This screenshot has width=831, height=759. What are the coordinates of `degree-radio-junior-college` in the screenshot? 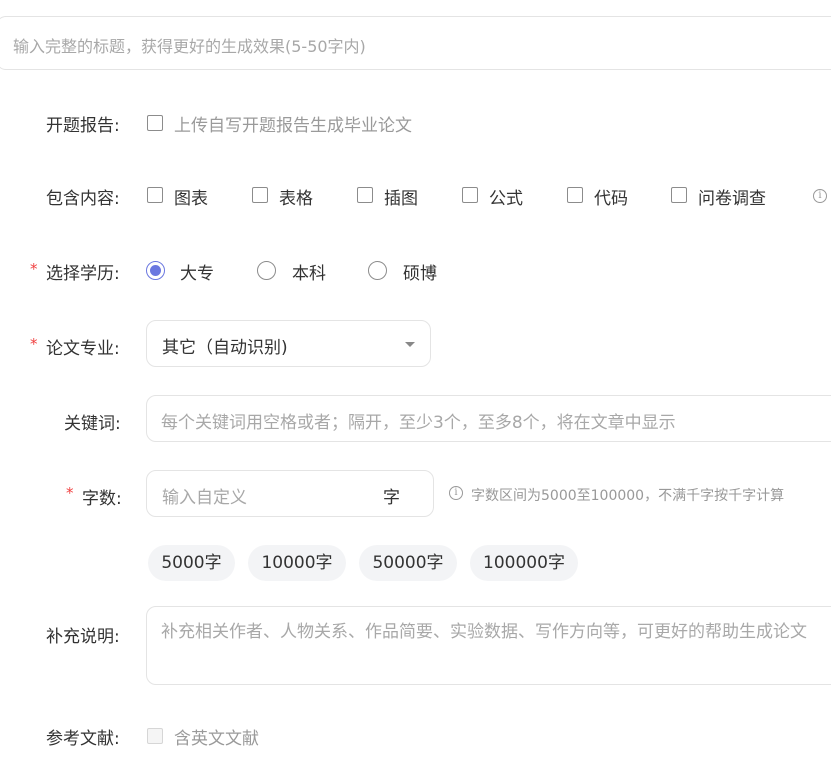 It's located at (155, 270).